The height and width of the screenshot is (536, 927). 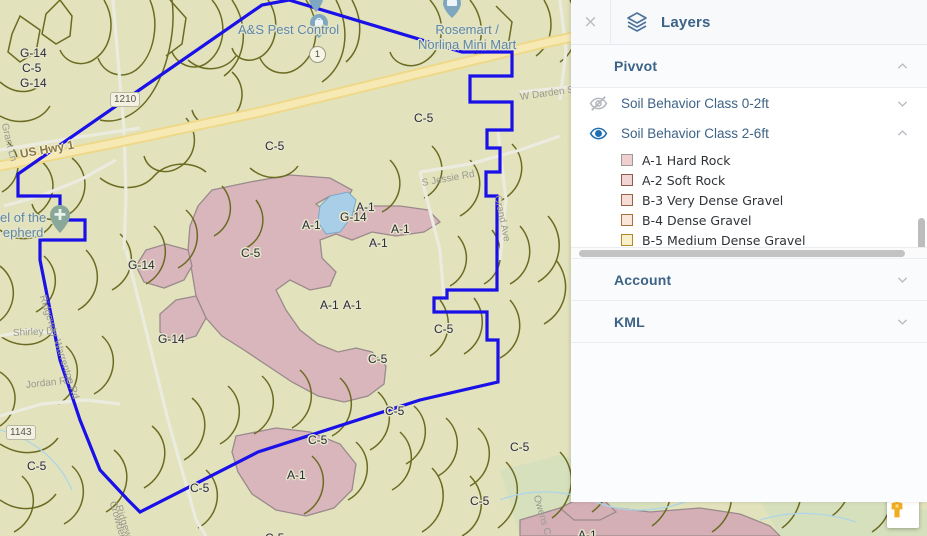 I want to click on layer-label-soil-0-2ft: Soil Behavior Class 0-2ft, so click(x=695, y=103).